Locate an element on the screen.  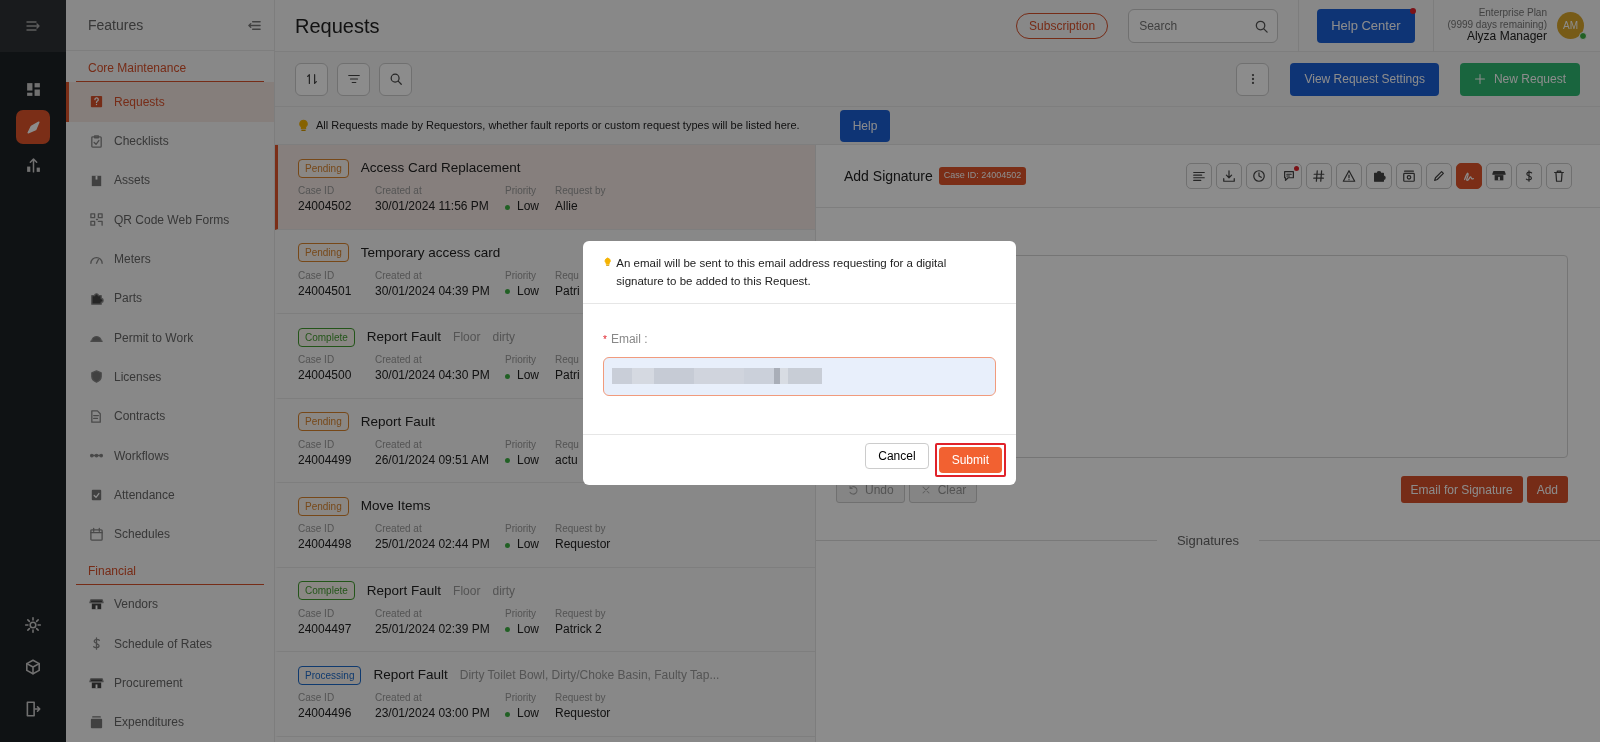
sidebar-item: QR Code Web Forms is located at coordinates (170, 220).